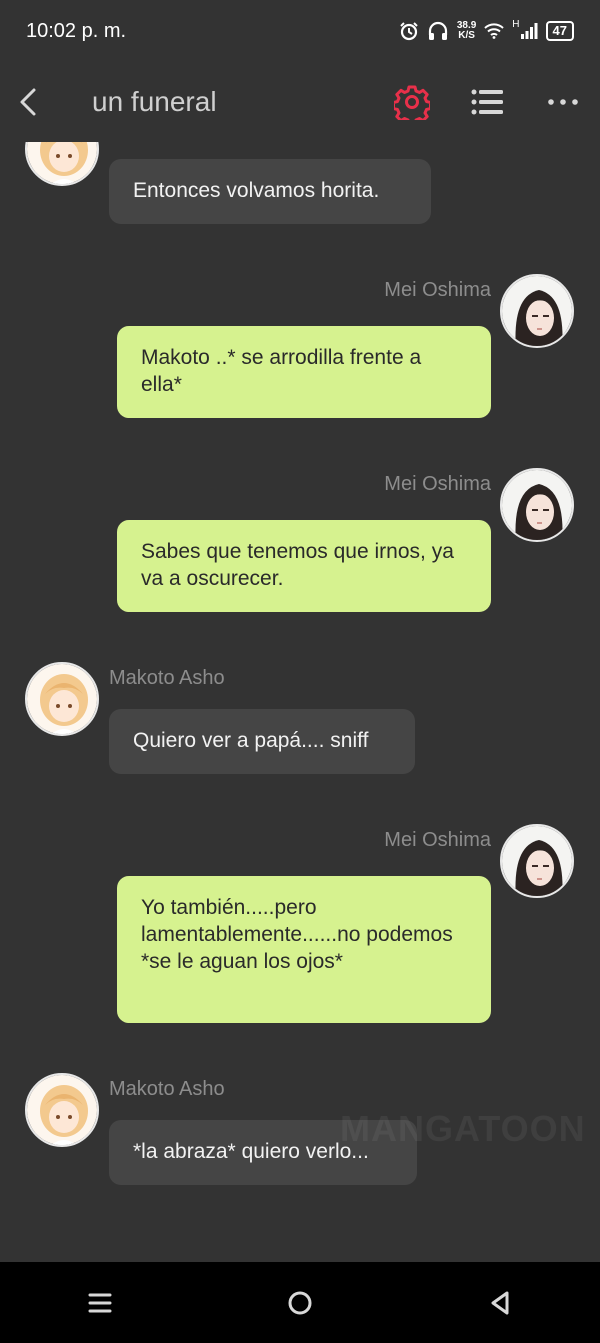 The height and width of the screenshot is (1343, 600). Describe the element at coordinates (466, 35) in the screenshot. I see `net-speed-unit: K/S` at that location.